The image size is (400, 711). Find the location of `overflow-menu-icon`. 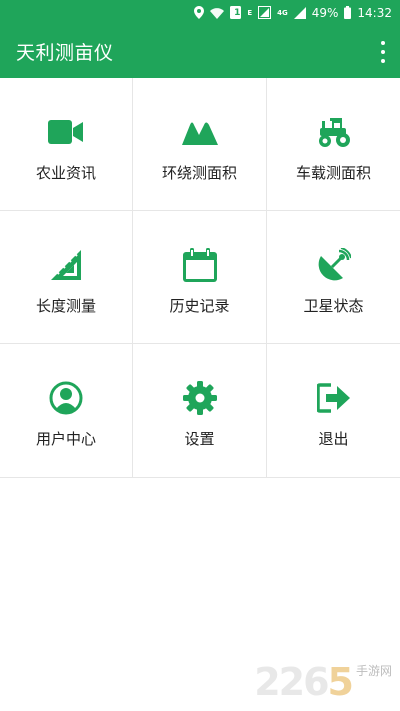

overflow-menu-icon is located at coordinates (383, 52).